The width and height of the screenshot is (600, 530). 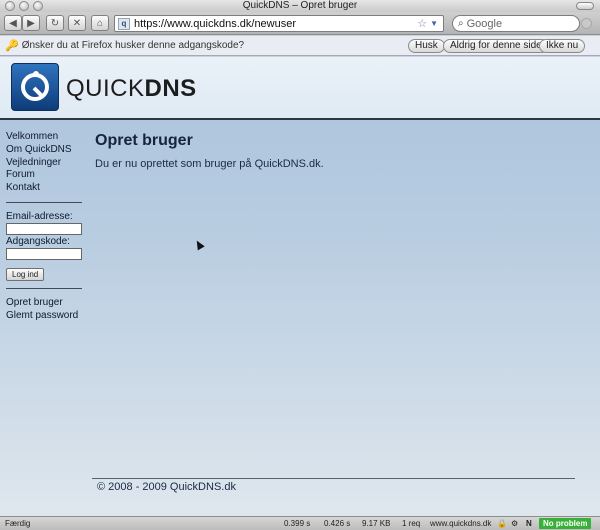 I want to click on url-dropdown-icon: ▼, so click(x=434, y=23).